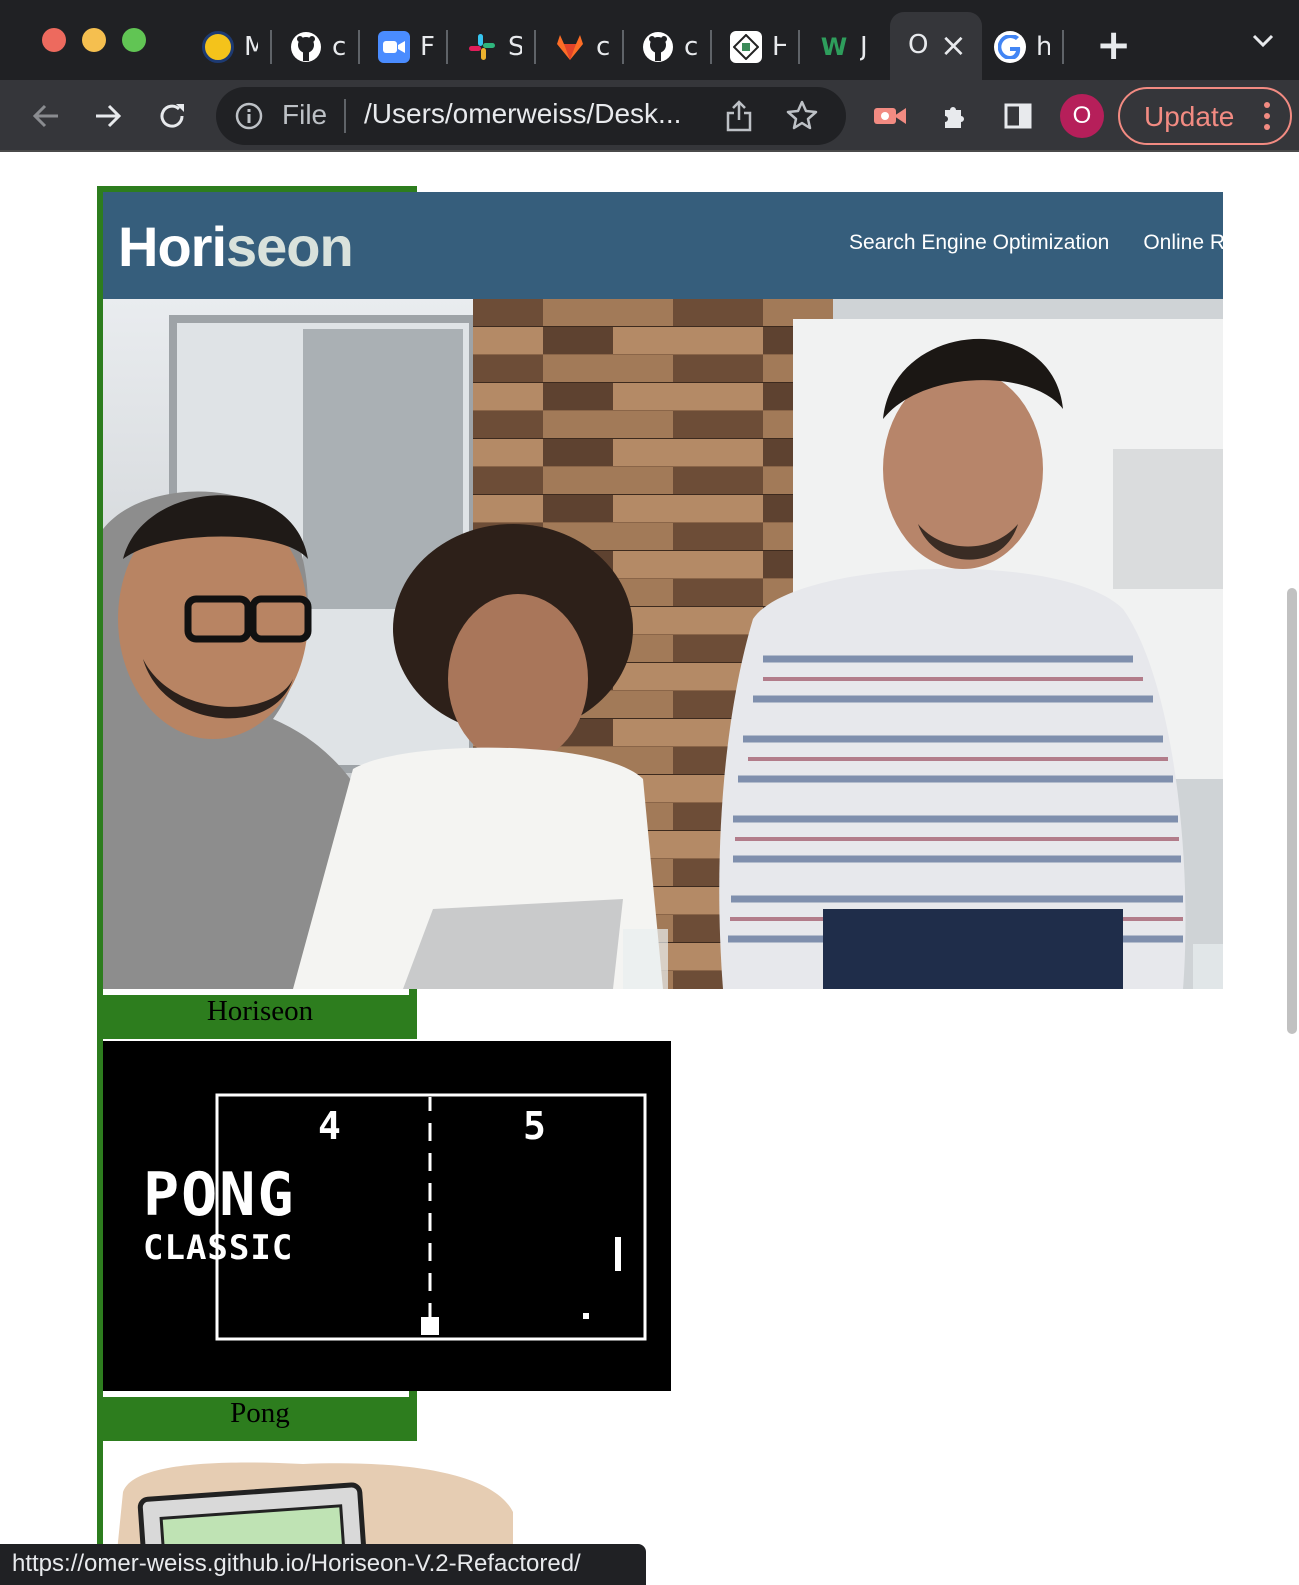  What do you see at coordinates (329, 1126) in the screenshot?
I see `pong-score-left: 4` at bounding box center [329, 1126].